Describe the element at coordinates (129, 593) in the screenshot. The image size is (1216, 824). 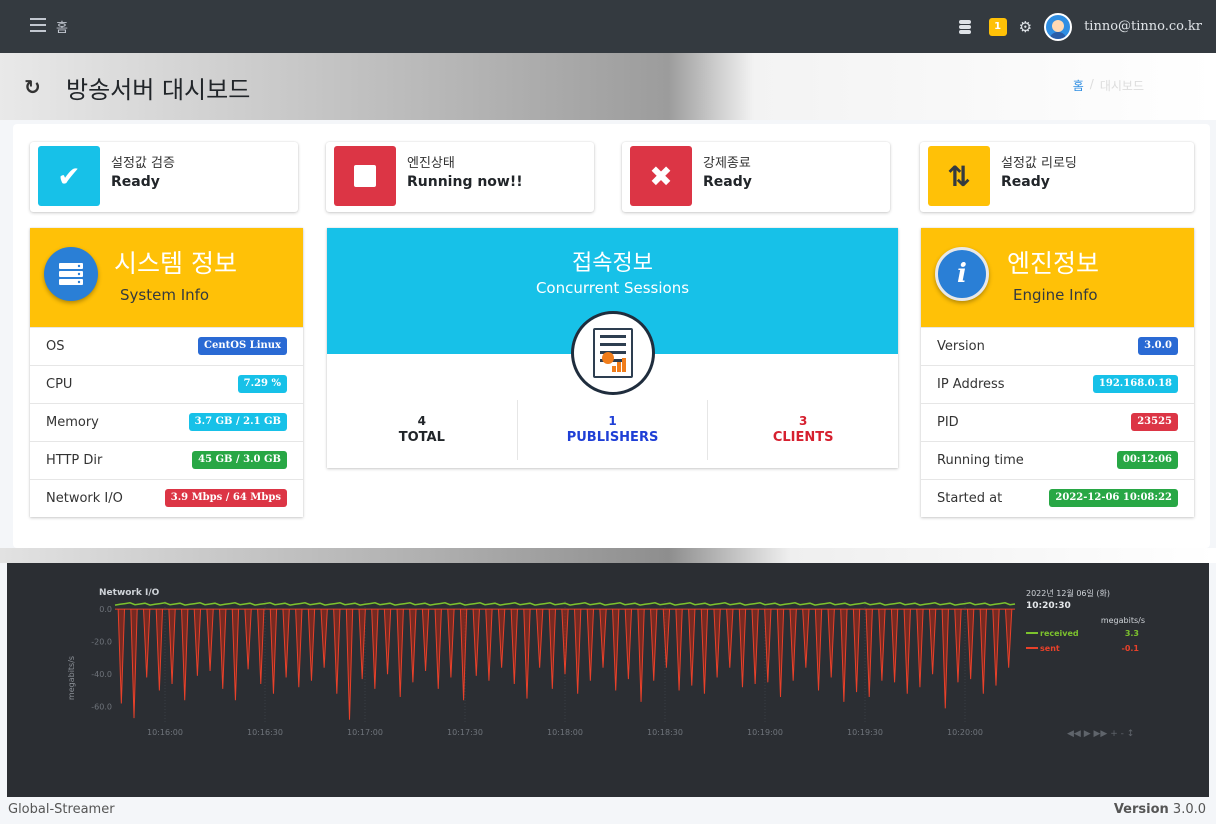
I see `chart-title: Network I/O` at that location.